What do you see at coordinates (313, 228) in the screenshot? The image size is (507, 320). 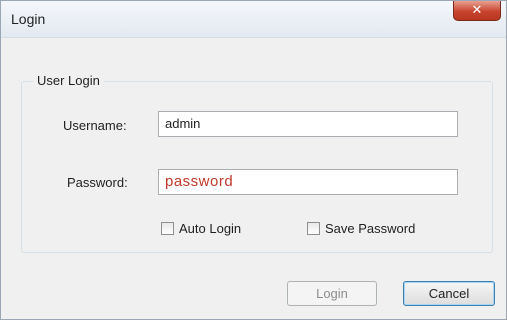 I see `save-password-checkbox` at bounding box center [313, 228].